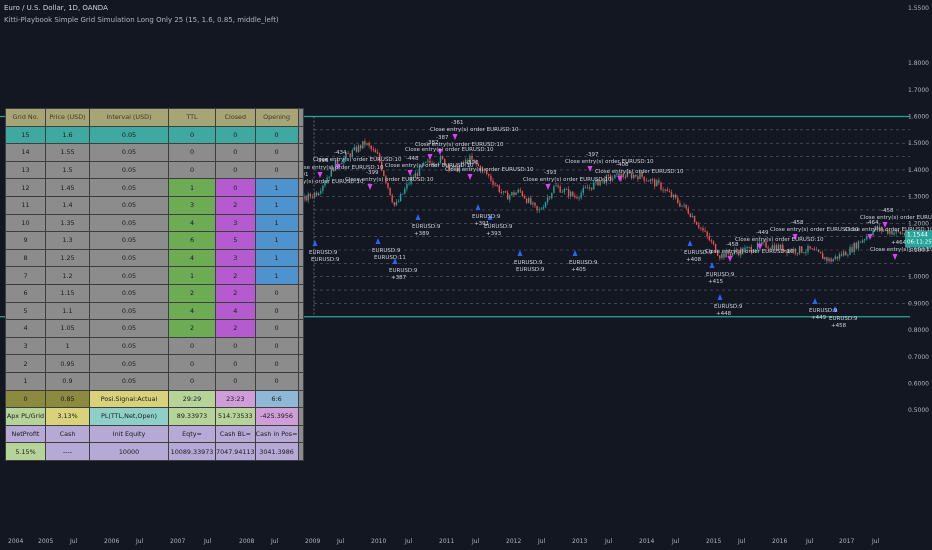 This screenshot has width=932, height=550. Describe the element at coordinates (579, 541) in the screenshot. I see `time-tick-label: 2013` at that location.